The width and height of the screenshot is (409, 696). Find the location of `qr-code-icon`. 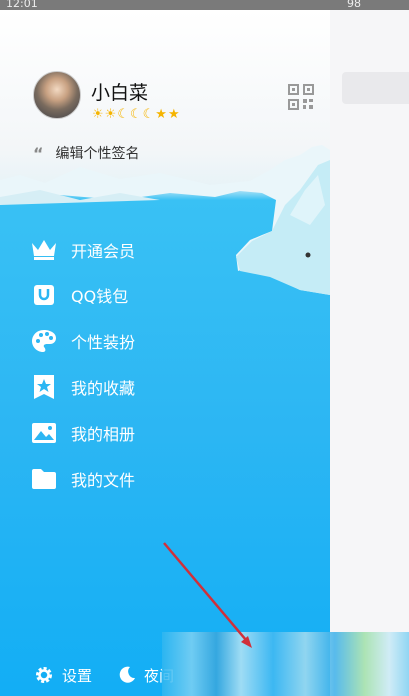

qr-code-icon is located at coordinates (301, 97).